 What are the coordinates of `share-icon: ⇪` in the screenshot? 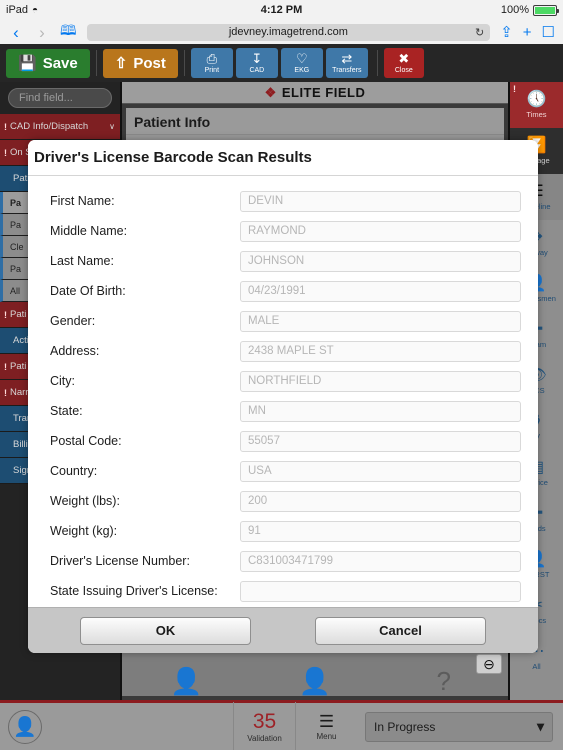 It's located at (506, 32).